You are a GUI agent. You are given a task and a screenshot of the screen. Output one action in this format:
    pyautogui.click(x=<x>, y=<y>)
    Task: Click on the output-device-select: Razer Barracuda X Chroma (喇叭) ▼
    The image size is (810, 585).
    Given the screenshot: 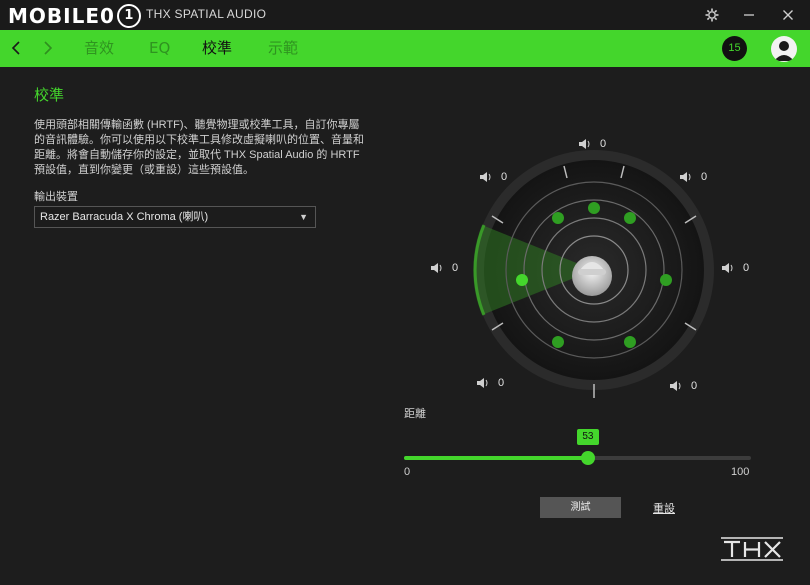 What is the action you would take?
    pyautogui.click(x=175, y=217)
    